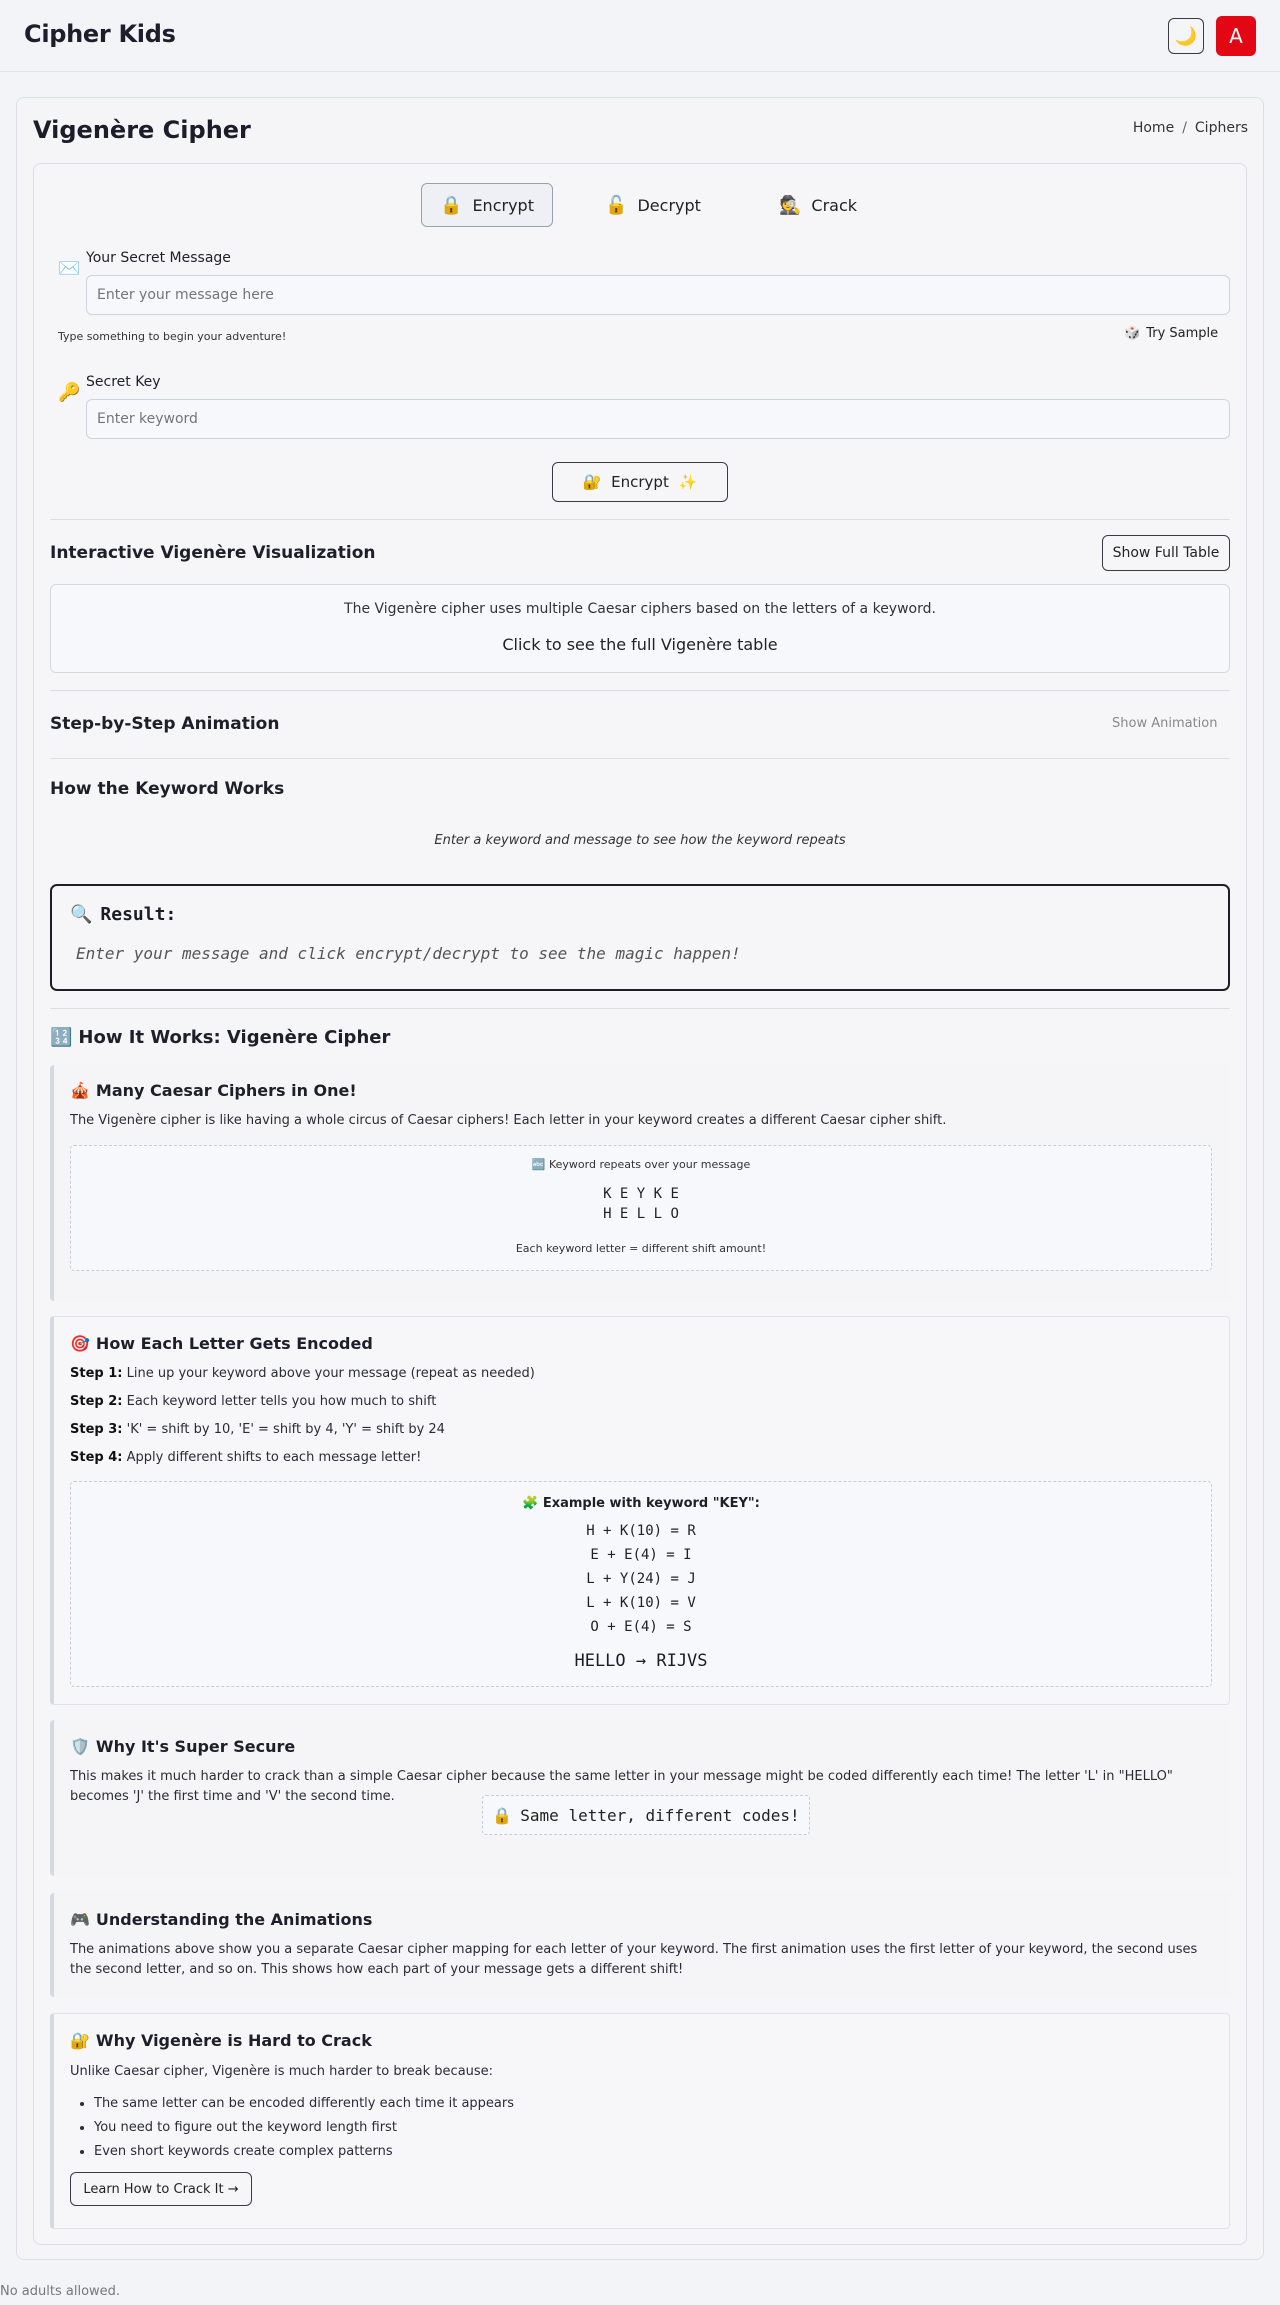 The width and height of the screenshot is (1280, 2305). What do you see at coordinates (81, 914) in the screenshot?
I see `magnifier-icon: 🔍` at bounding box center [81, 914].